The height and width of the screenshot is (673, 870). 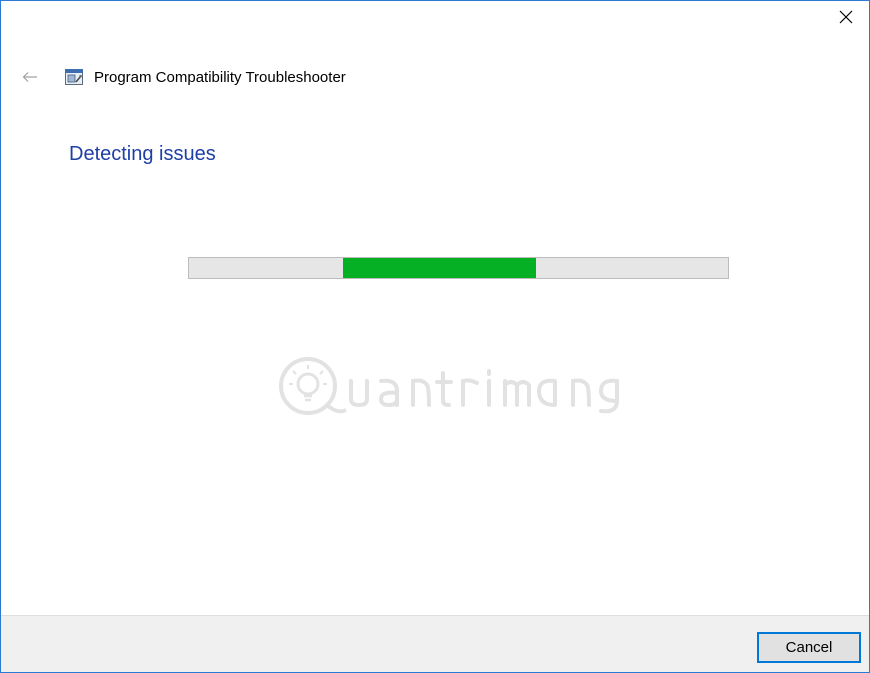 I want to click on footer: Cancel, so click(x=435, y=643).